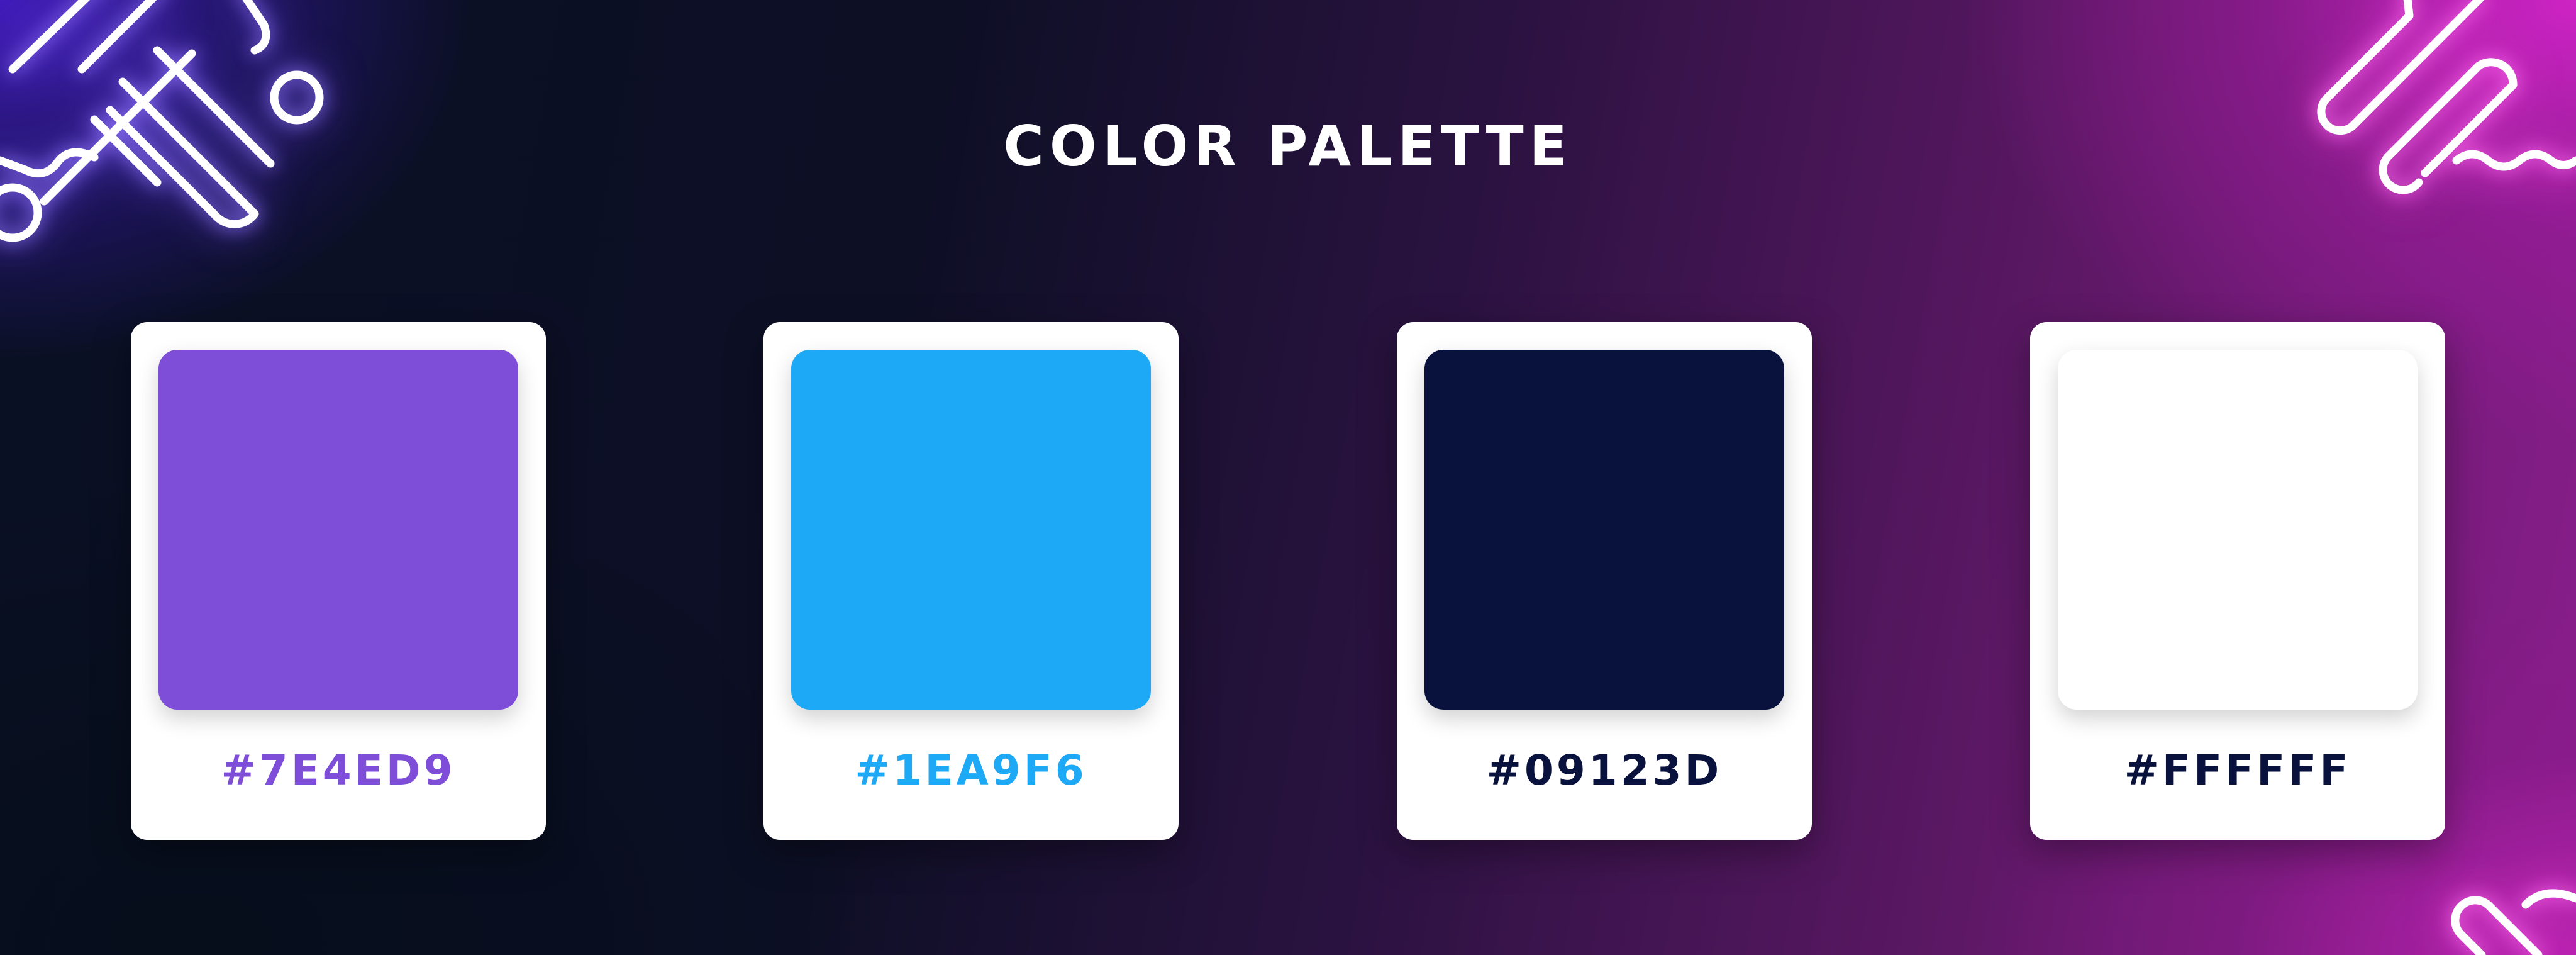  I want to click on hex-code-label: #FFFFFF, so click(2237, 770).